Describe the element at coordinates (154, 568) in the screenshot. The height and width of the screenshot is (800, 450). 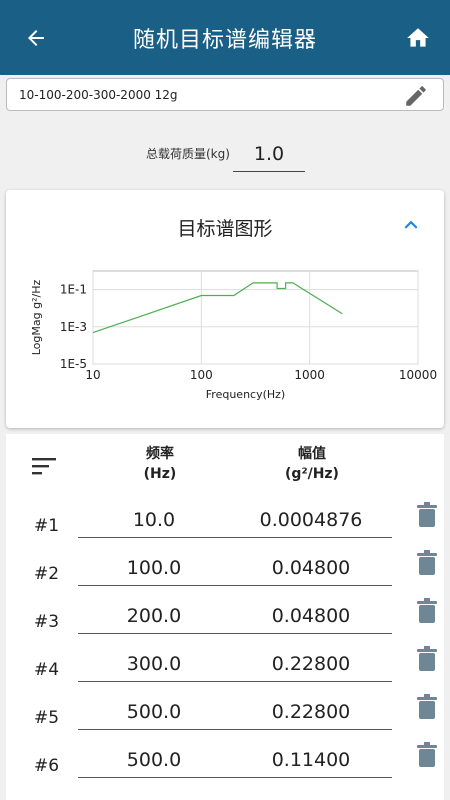
I see `freq-input: 100.0` at that location.